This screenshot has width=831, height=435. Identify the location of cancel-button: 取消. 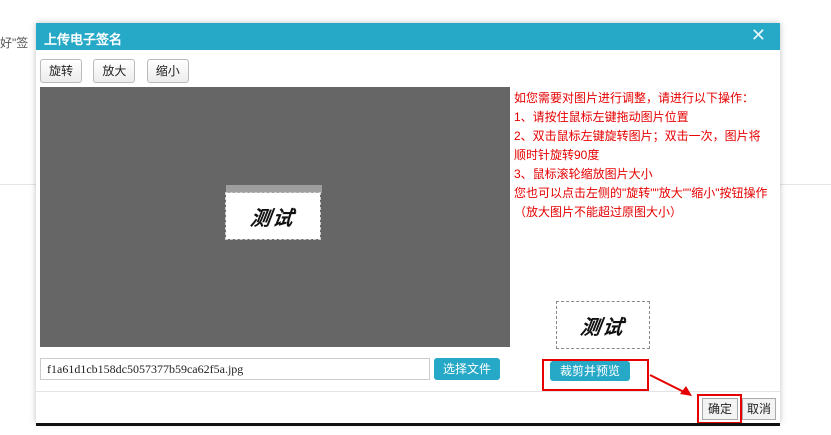
(759, 409).